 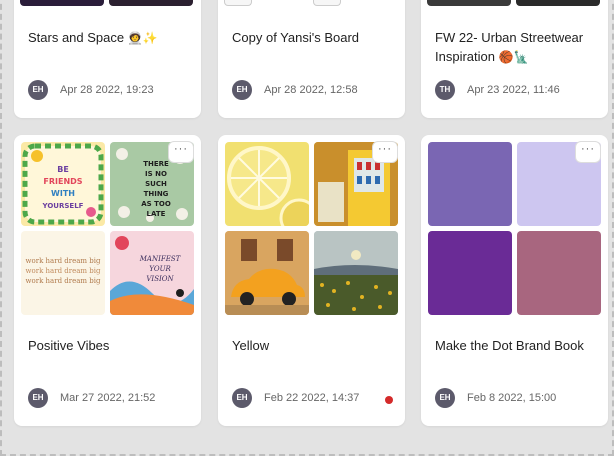 What do you see at coordinates (509, 47) in the screenshot?
I see `board-title: FW 22- Urban Streetwear Inspiration 🏀🗽` at bounding box center [509, 47].